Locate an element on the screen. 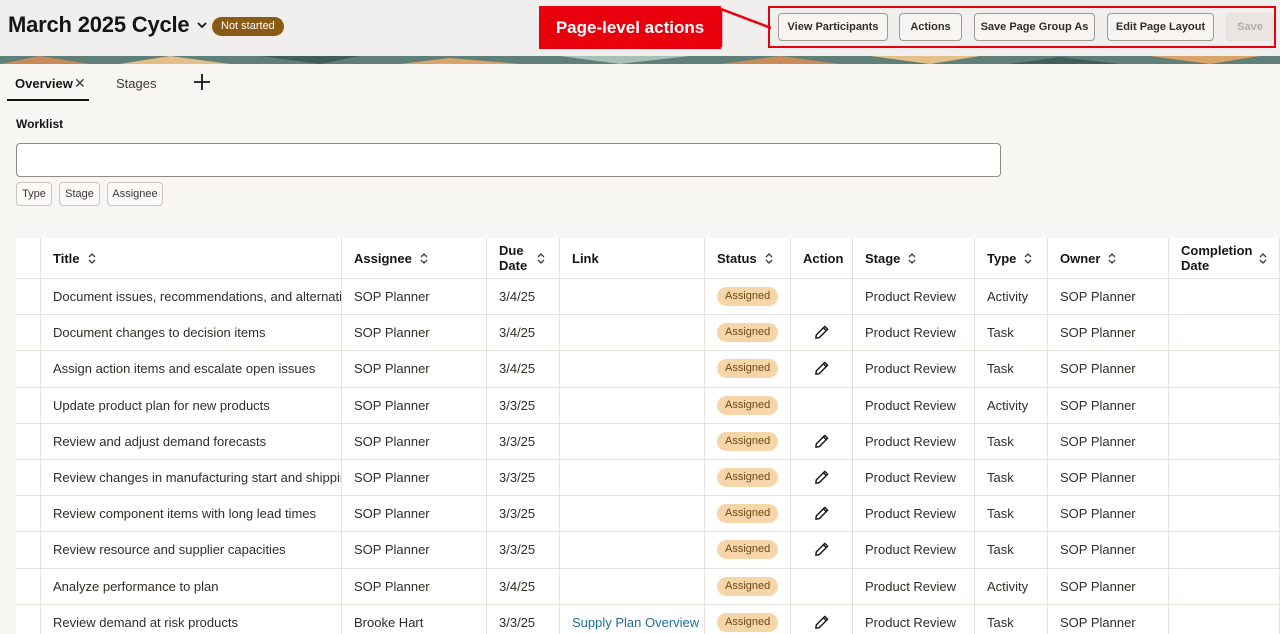 Image resolution: width=1280 pixels, height=634 pixels. view-participants-button: View Participants is located at coordinates (833, 27).